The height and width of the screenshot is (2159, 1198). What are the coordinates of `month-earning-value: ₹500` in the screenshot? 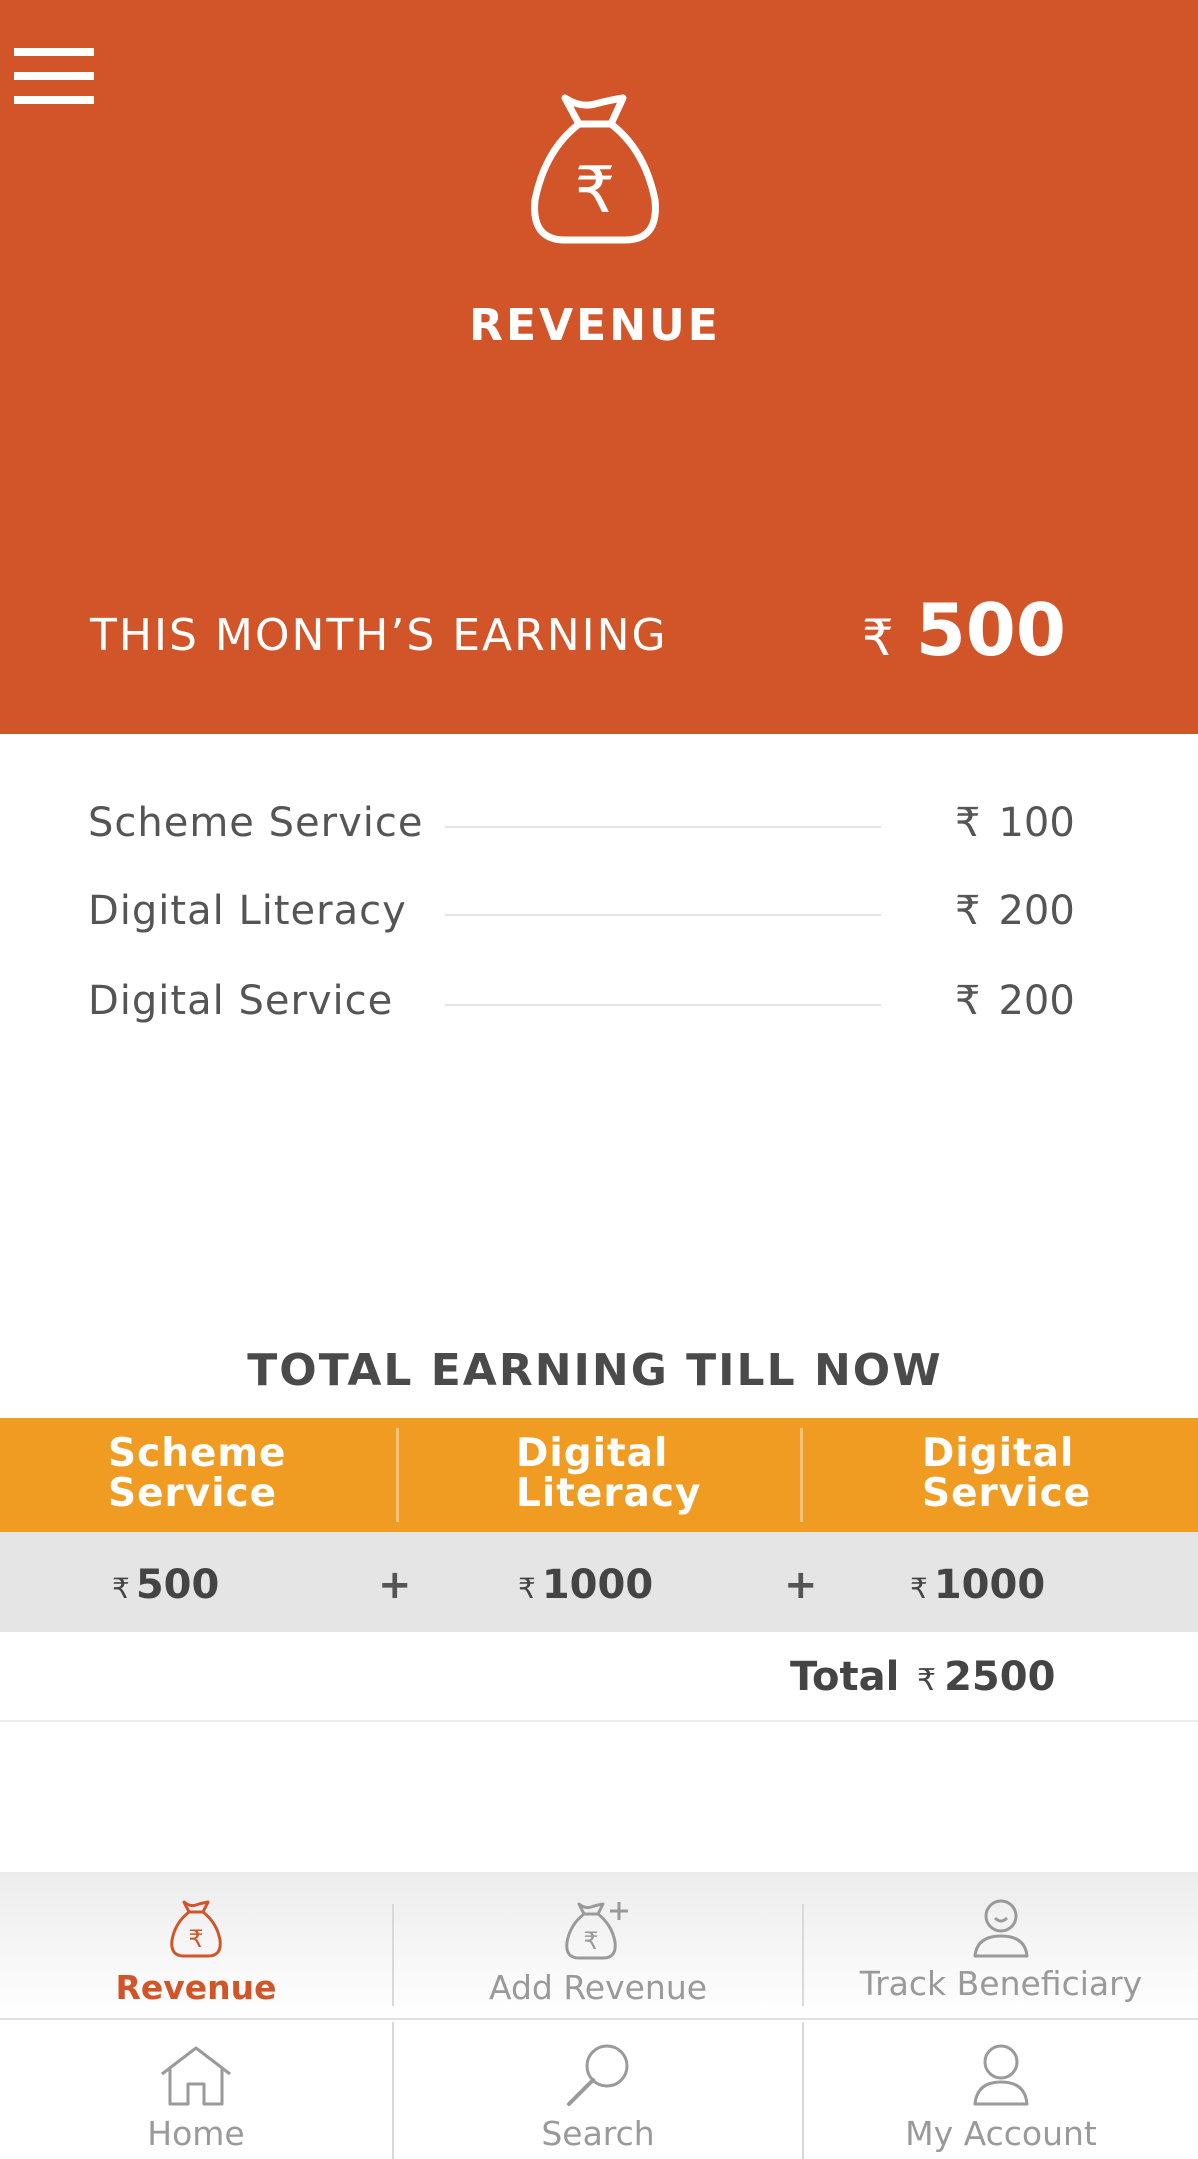 It's located at (964, 630).